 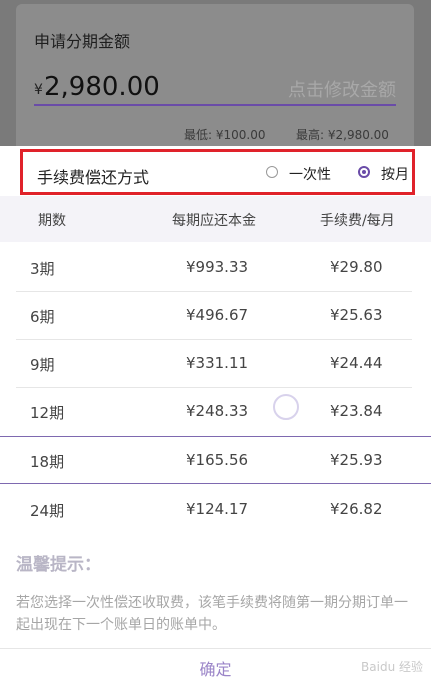 I want to click on row-period: 12期, so click(x=47, y=413).